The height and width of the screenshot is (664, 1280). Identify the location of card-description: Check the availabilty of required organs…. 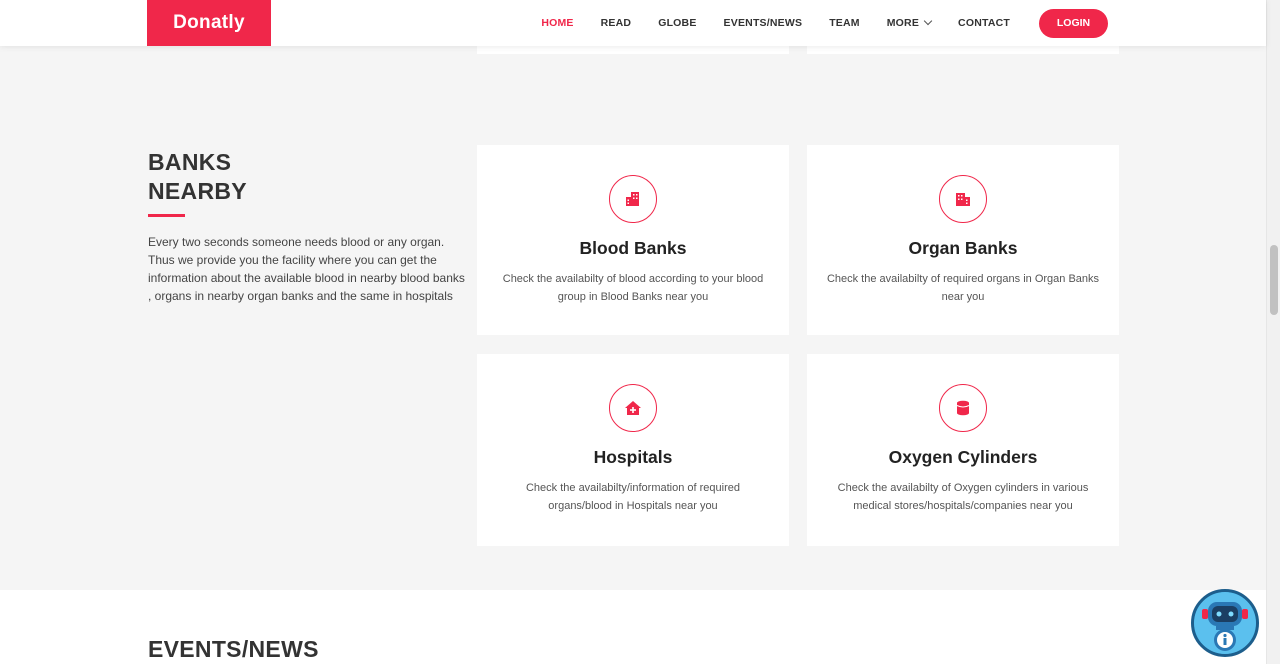
(963, 288).